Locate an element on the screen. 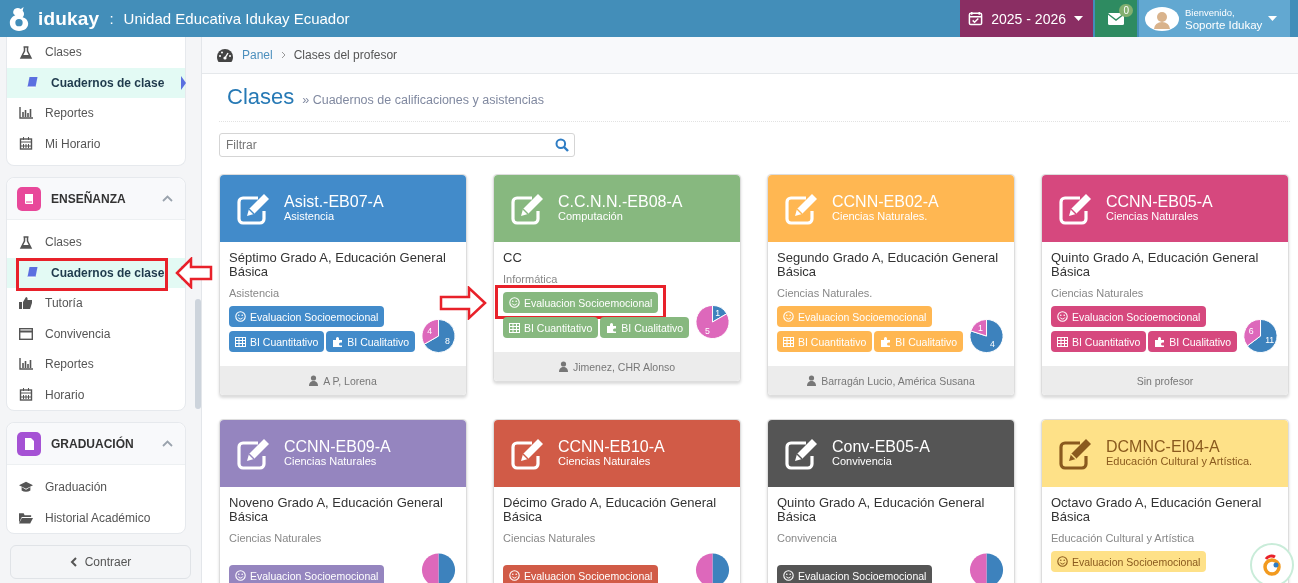  nav-item: Mi Horario is located at coordinates (96, 143).